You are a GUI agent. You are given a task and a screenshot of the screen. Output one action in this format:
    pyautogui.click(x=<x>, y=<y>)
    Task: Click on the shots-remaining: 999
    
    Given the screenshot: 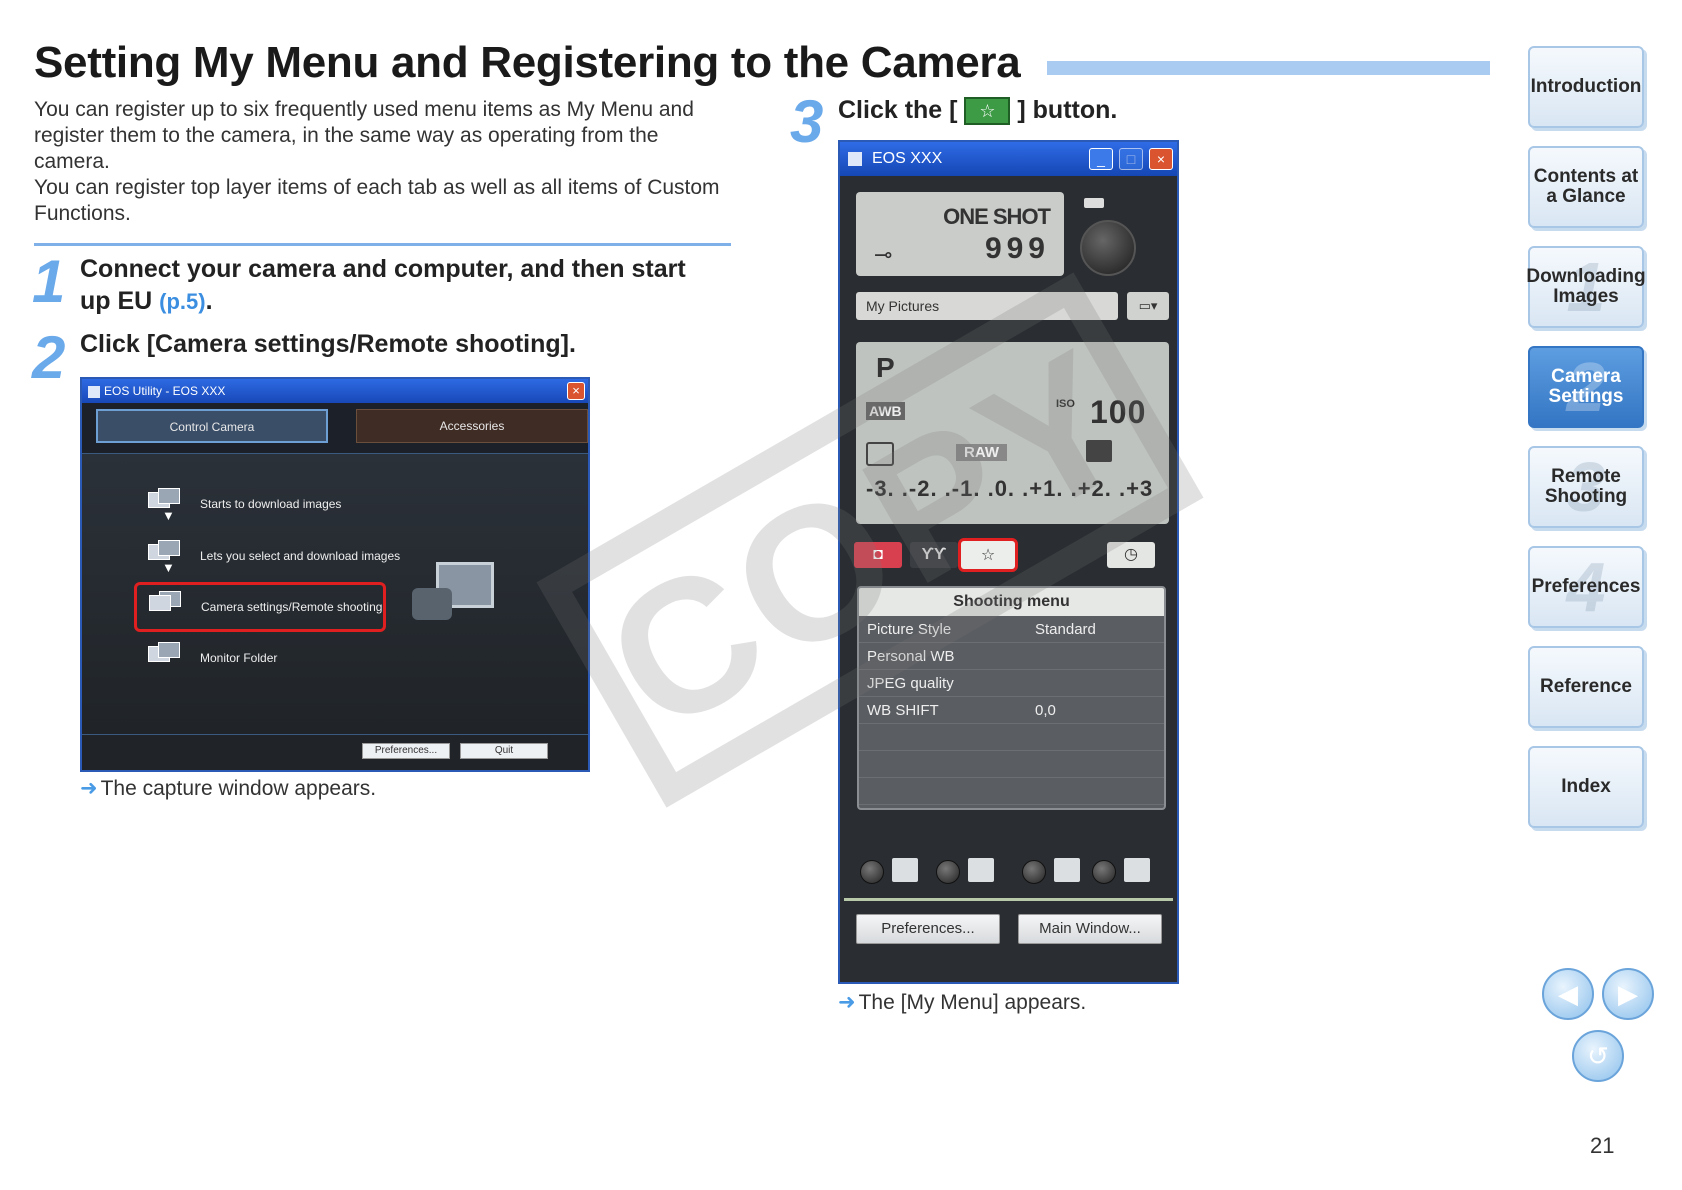 What is the action you would take?
    pyautogui.click(x=1017, y=248)
    